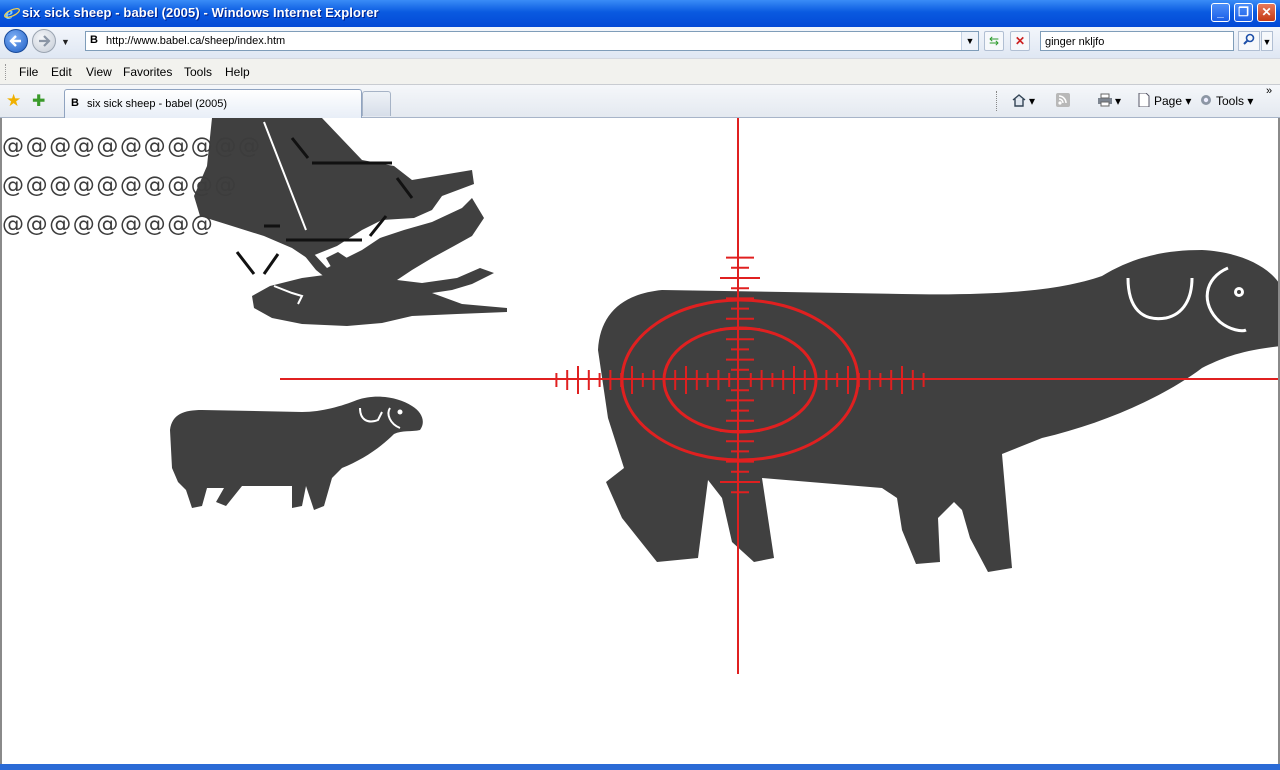 The width and height of the screenshot is (1280, 770). What do you see at coordinates (1239, 292) in the screenshot?
I see `large-sheep-pupil` at bounding box center [1239, 292].